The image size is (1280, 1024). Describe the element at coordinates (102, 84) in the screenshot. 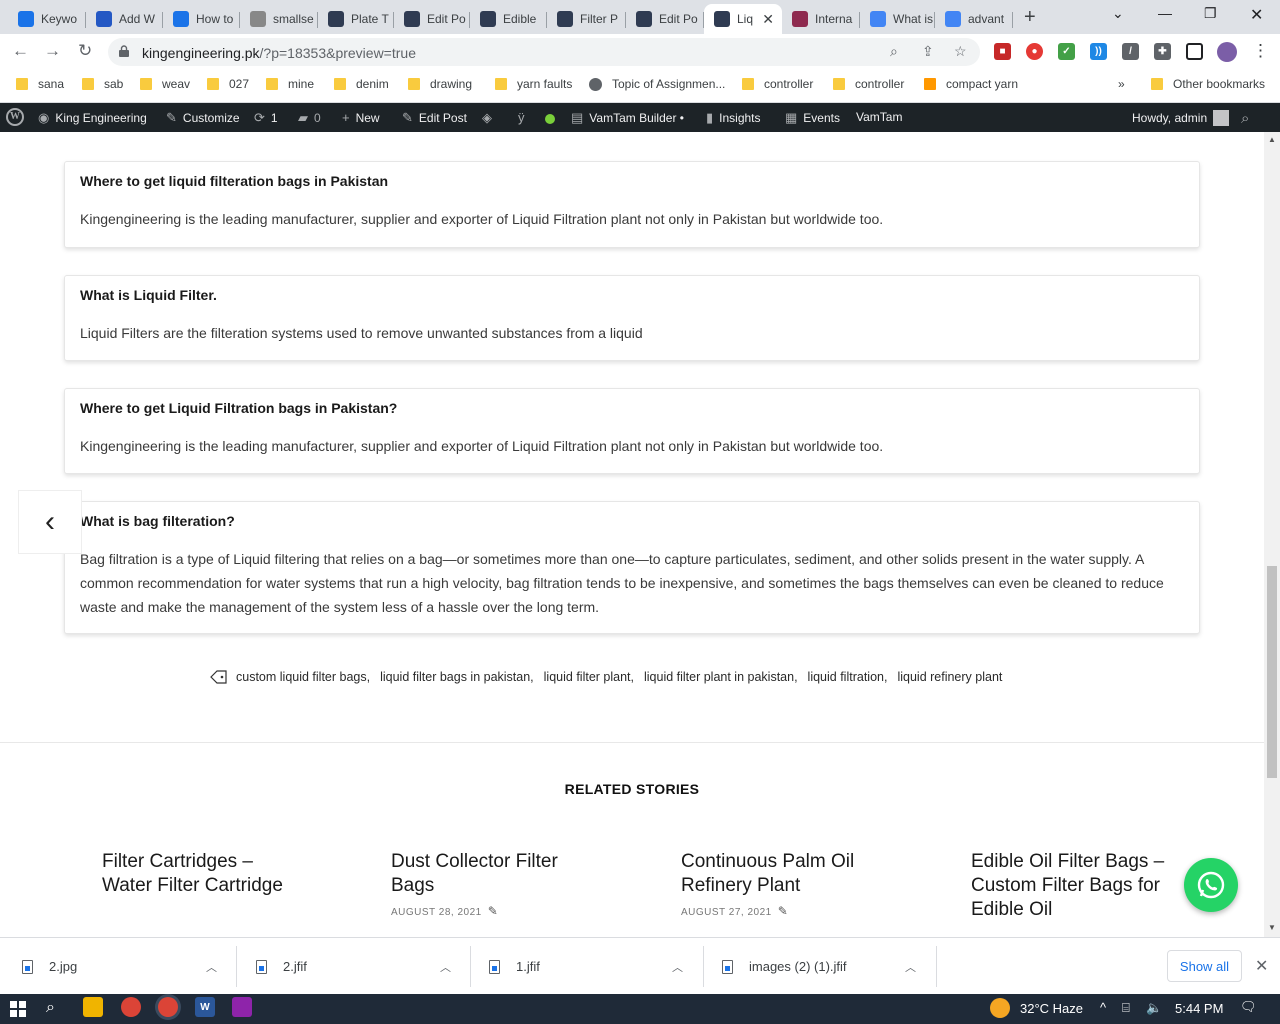

I see `bookmark-item: sab` at that location.